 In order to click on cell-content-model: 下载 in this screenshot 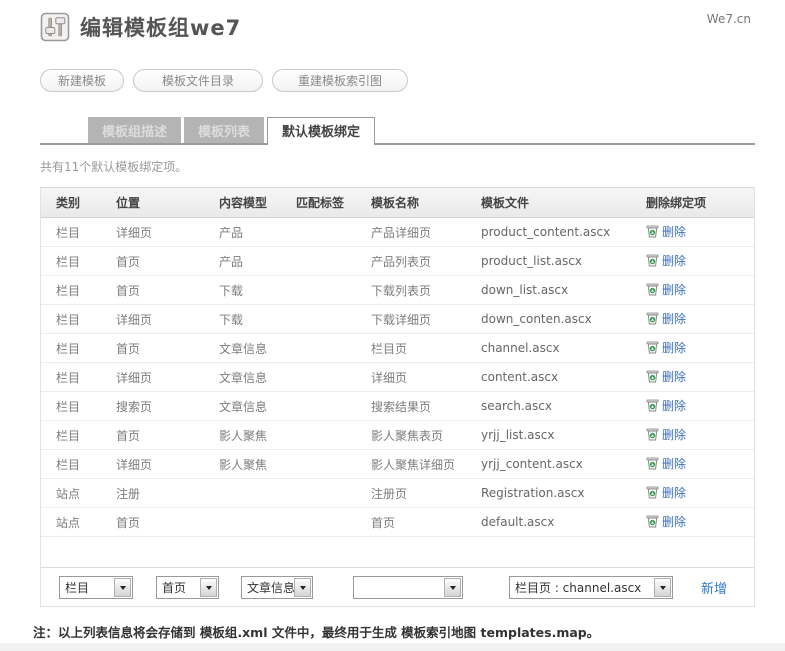, I will do `click(231, 319)`.